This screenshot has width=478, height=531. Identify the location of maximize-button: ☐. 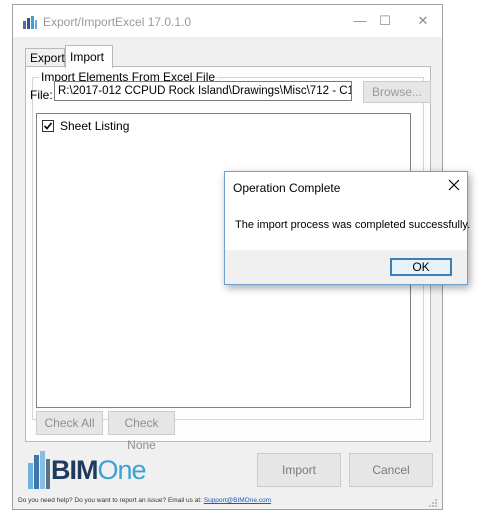
(385, 21).